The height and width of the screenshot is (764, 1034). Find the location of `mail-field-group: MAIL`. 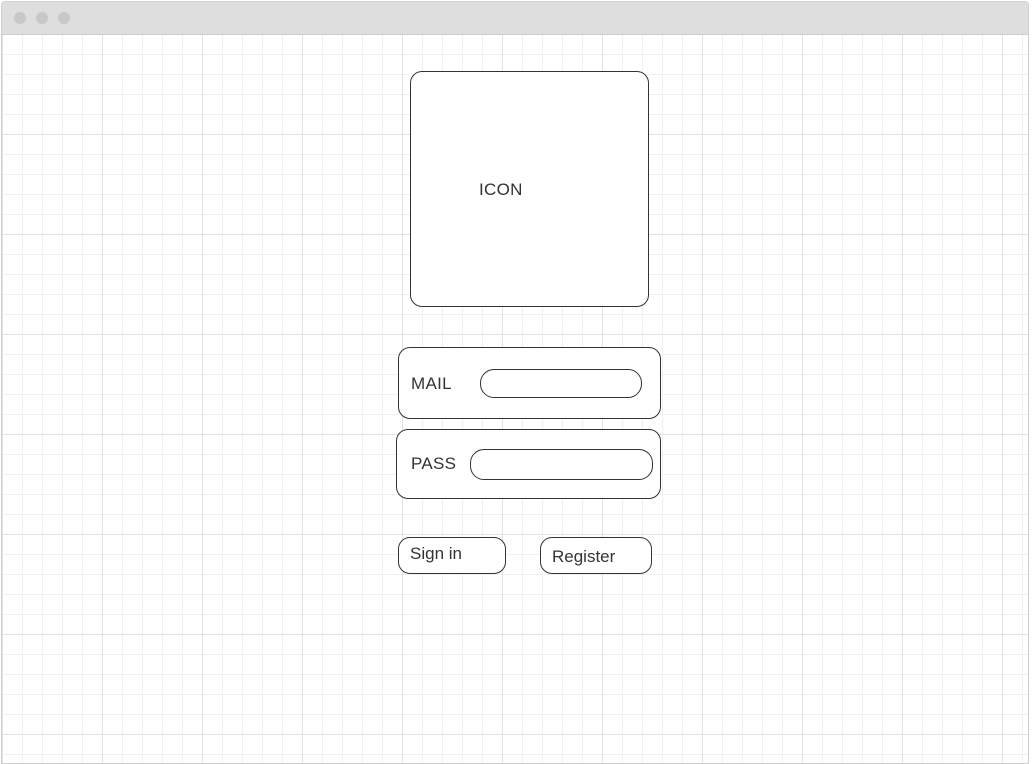

mail-field-group: MAIL is located at coordinates (529, 383).